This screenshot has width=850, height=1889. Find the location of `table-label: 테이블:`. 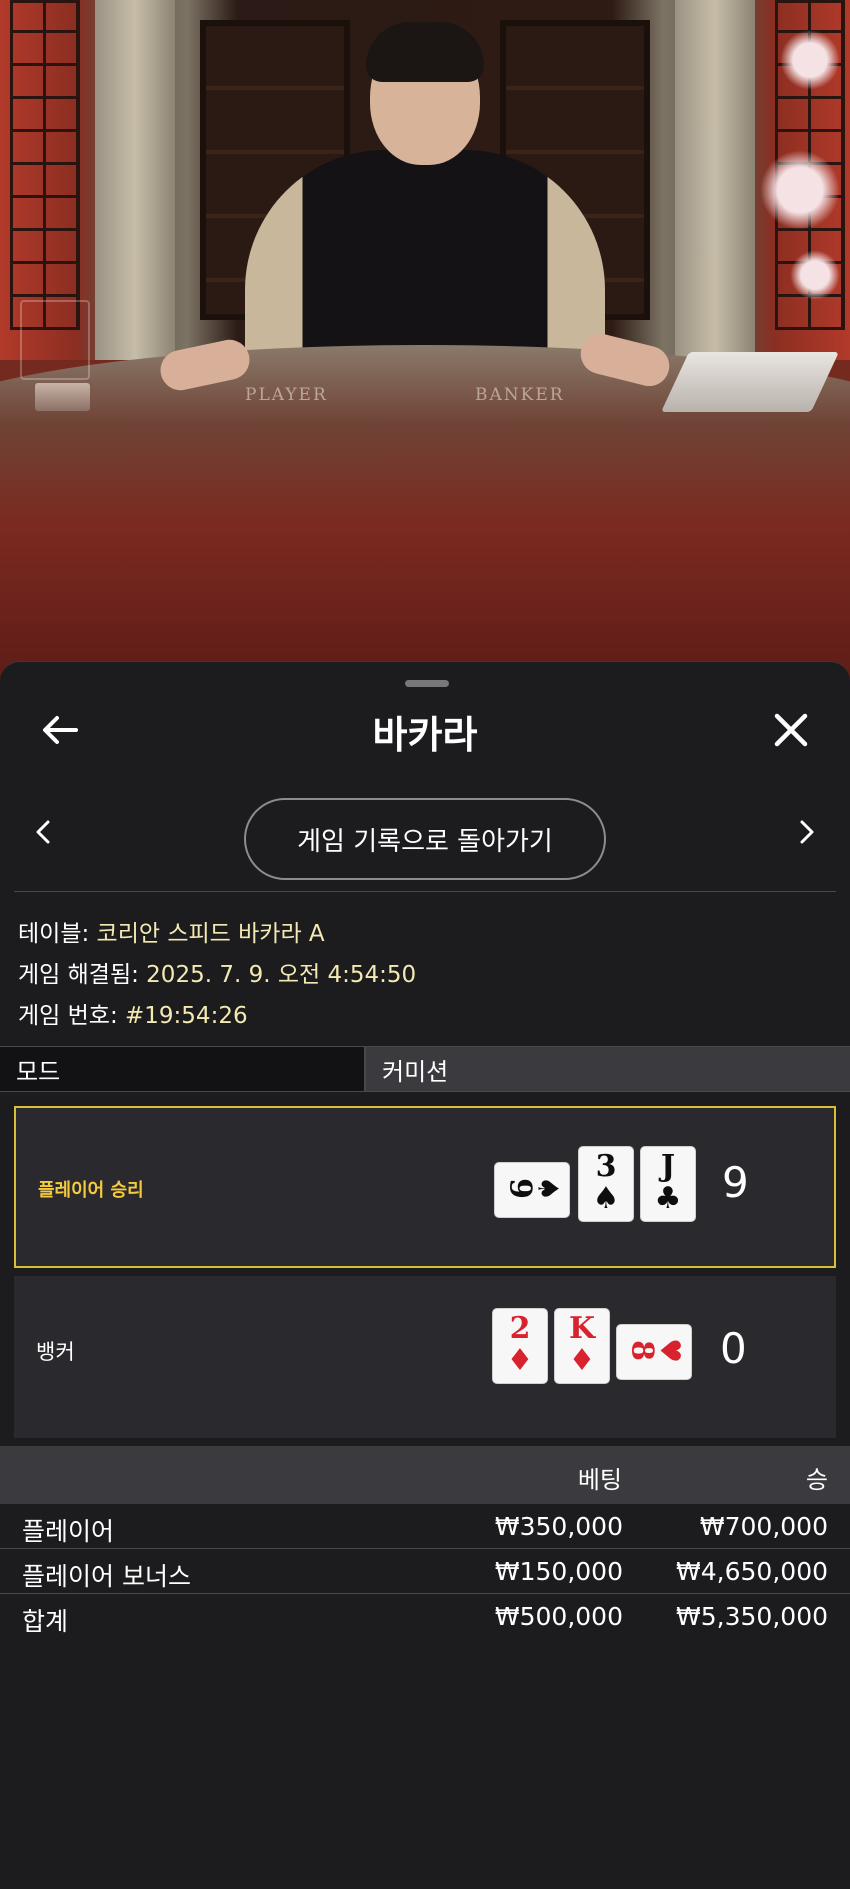

table-label: 테이블: is located at coordinates (57, 934).